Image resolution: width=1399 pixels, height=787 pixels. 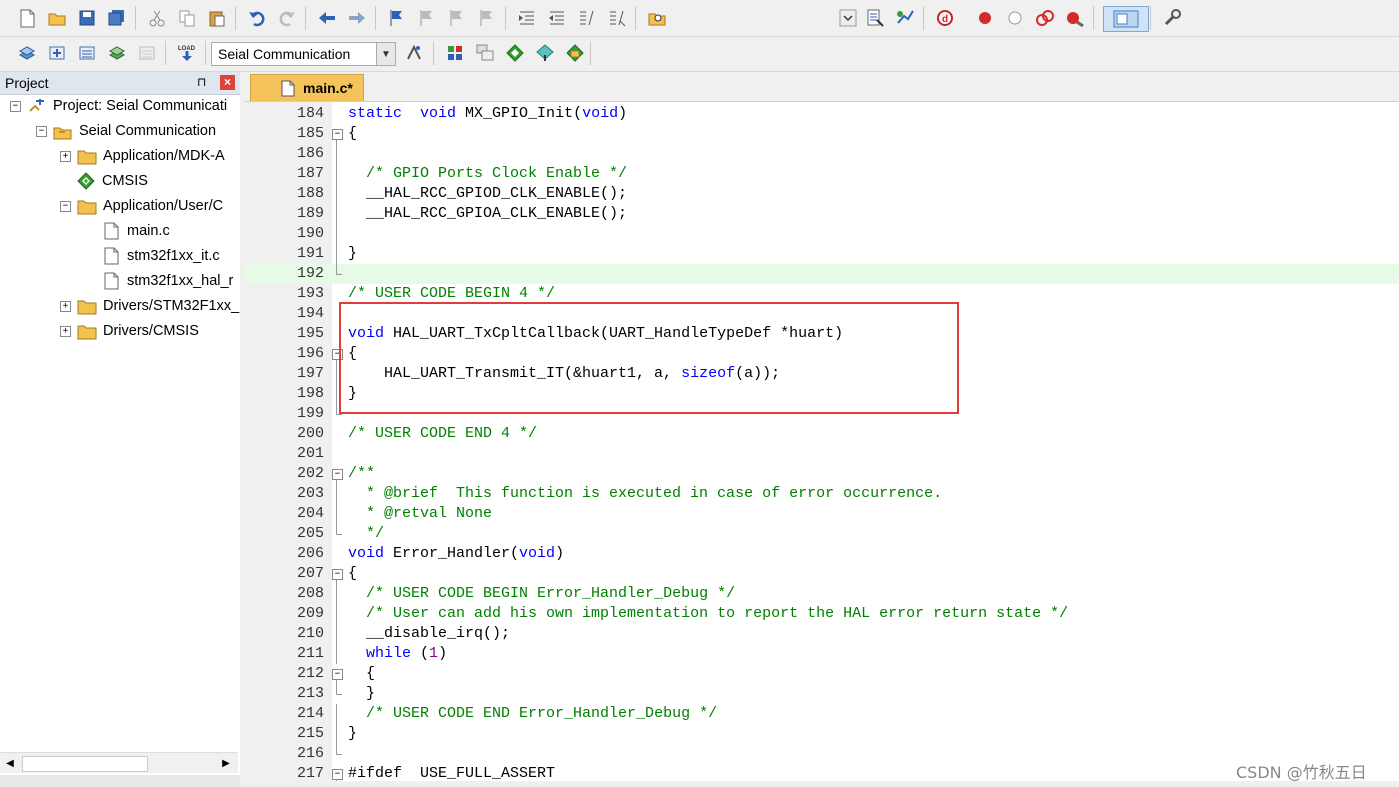 What do you see at coordinates (575, 53) in the screenshot?
I see `select-packs-button` at bounding box center [575, 53].